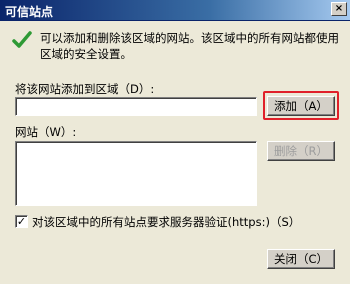 This screenshot has height=284, width=350. I want to click on add-button: 添加（A）, so click(301, 106).